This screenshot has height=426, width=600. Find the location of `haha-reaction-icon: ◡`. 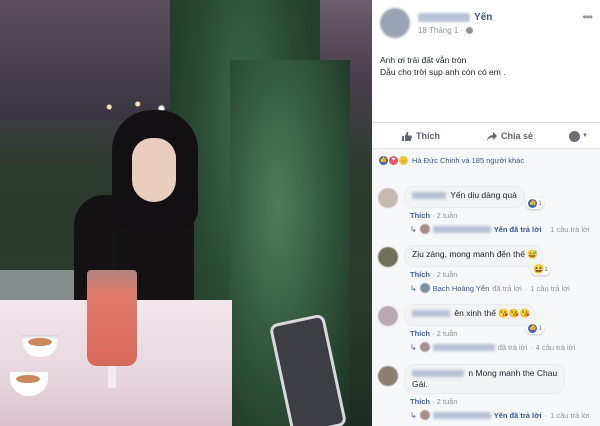

haha-reaction-icon: ◡ is located at coordinates (403, 160).